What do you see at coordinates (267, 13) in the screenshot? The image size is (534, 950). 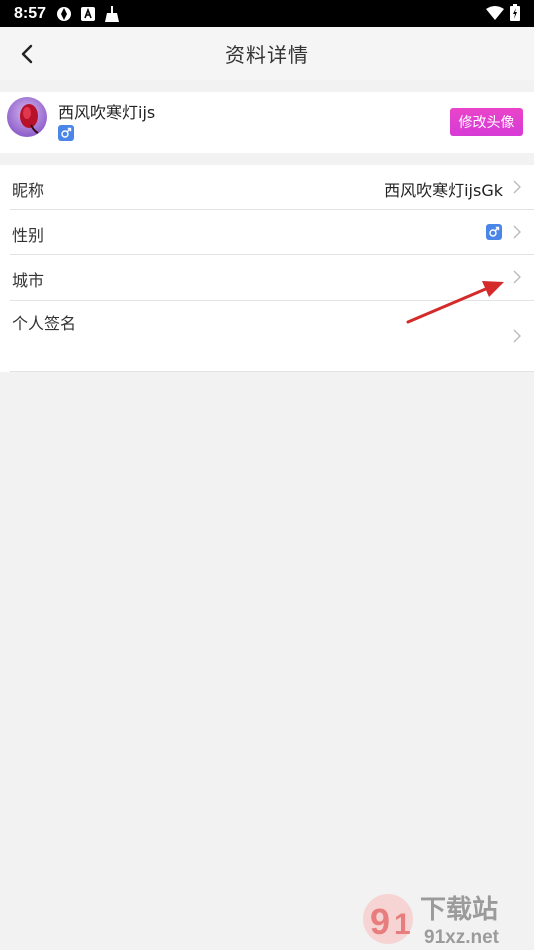 I see `status-bar: 8:57` at bounding box center [267, 13].